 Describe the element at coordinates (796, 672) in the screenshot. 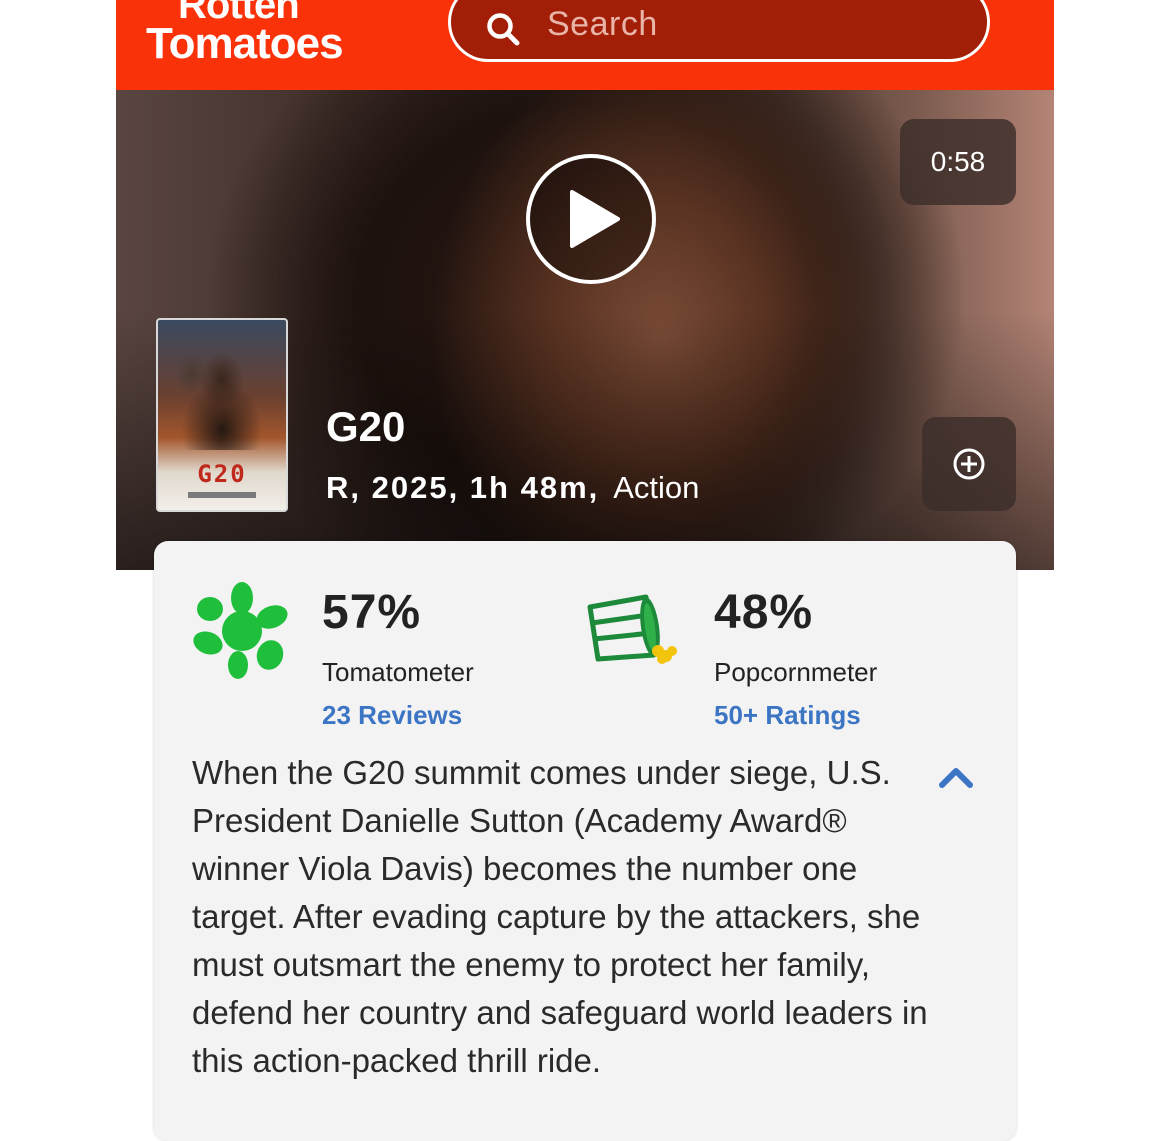

I see `popcornmeter-label: Popcornmeter` at that location.